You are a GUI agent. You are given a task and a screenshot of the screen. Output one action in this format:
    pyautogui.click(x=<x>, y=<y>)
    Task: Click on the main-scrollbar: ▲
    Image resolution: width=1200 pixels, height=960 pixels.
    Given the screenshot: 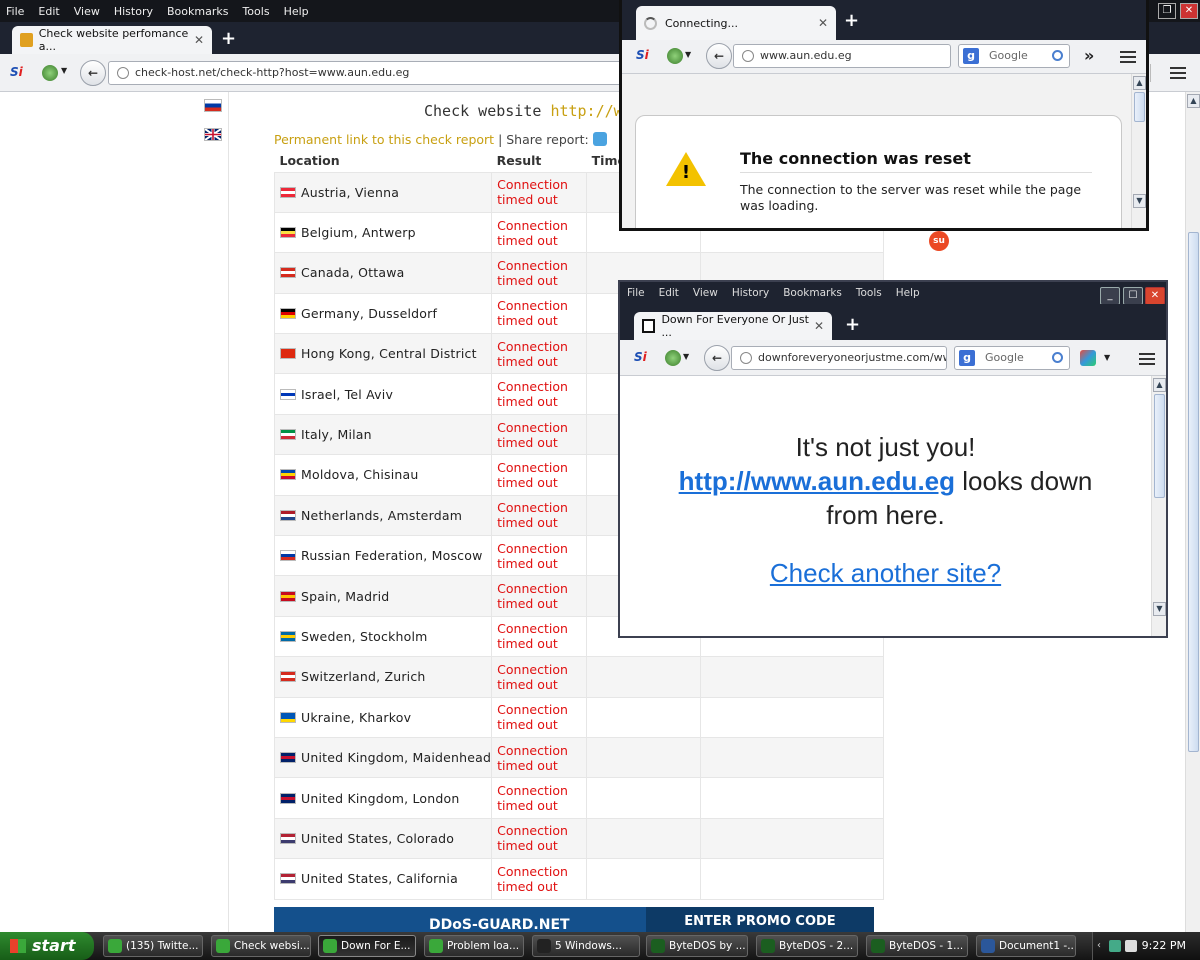 What is the action you would take?
    pyautogui.click(x=1192, y=512)
    